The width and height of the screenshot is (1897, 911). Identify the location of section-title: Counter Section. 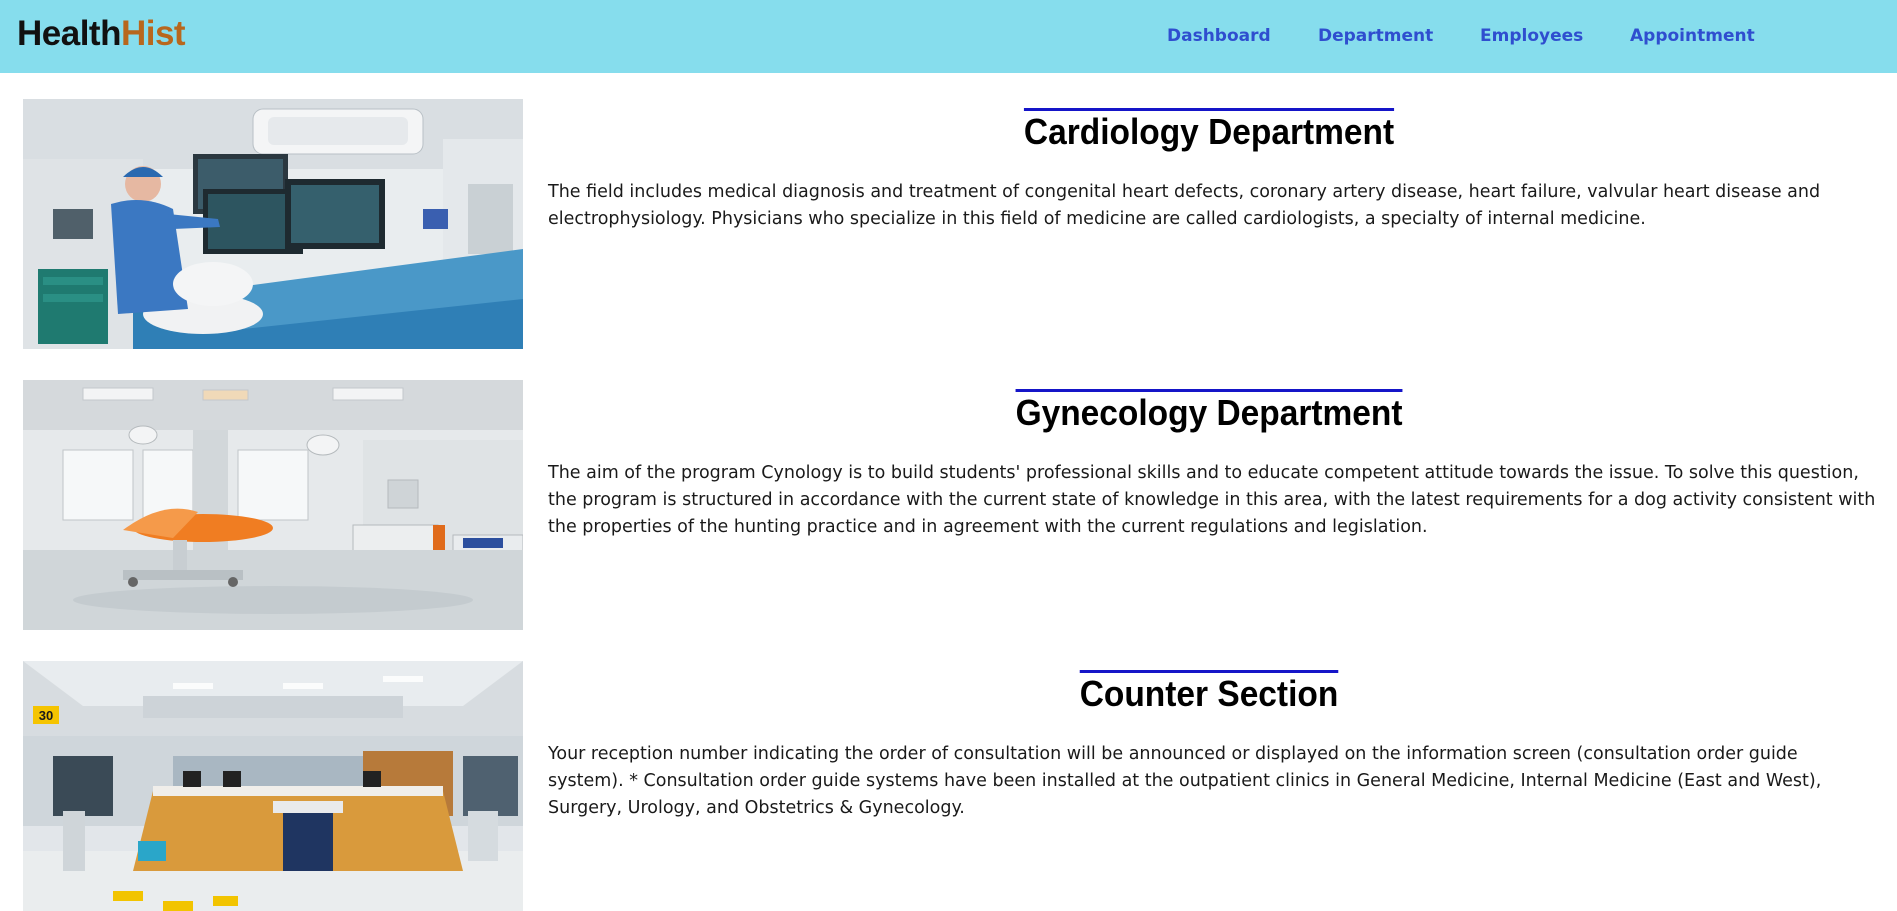
(1209, 692).